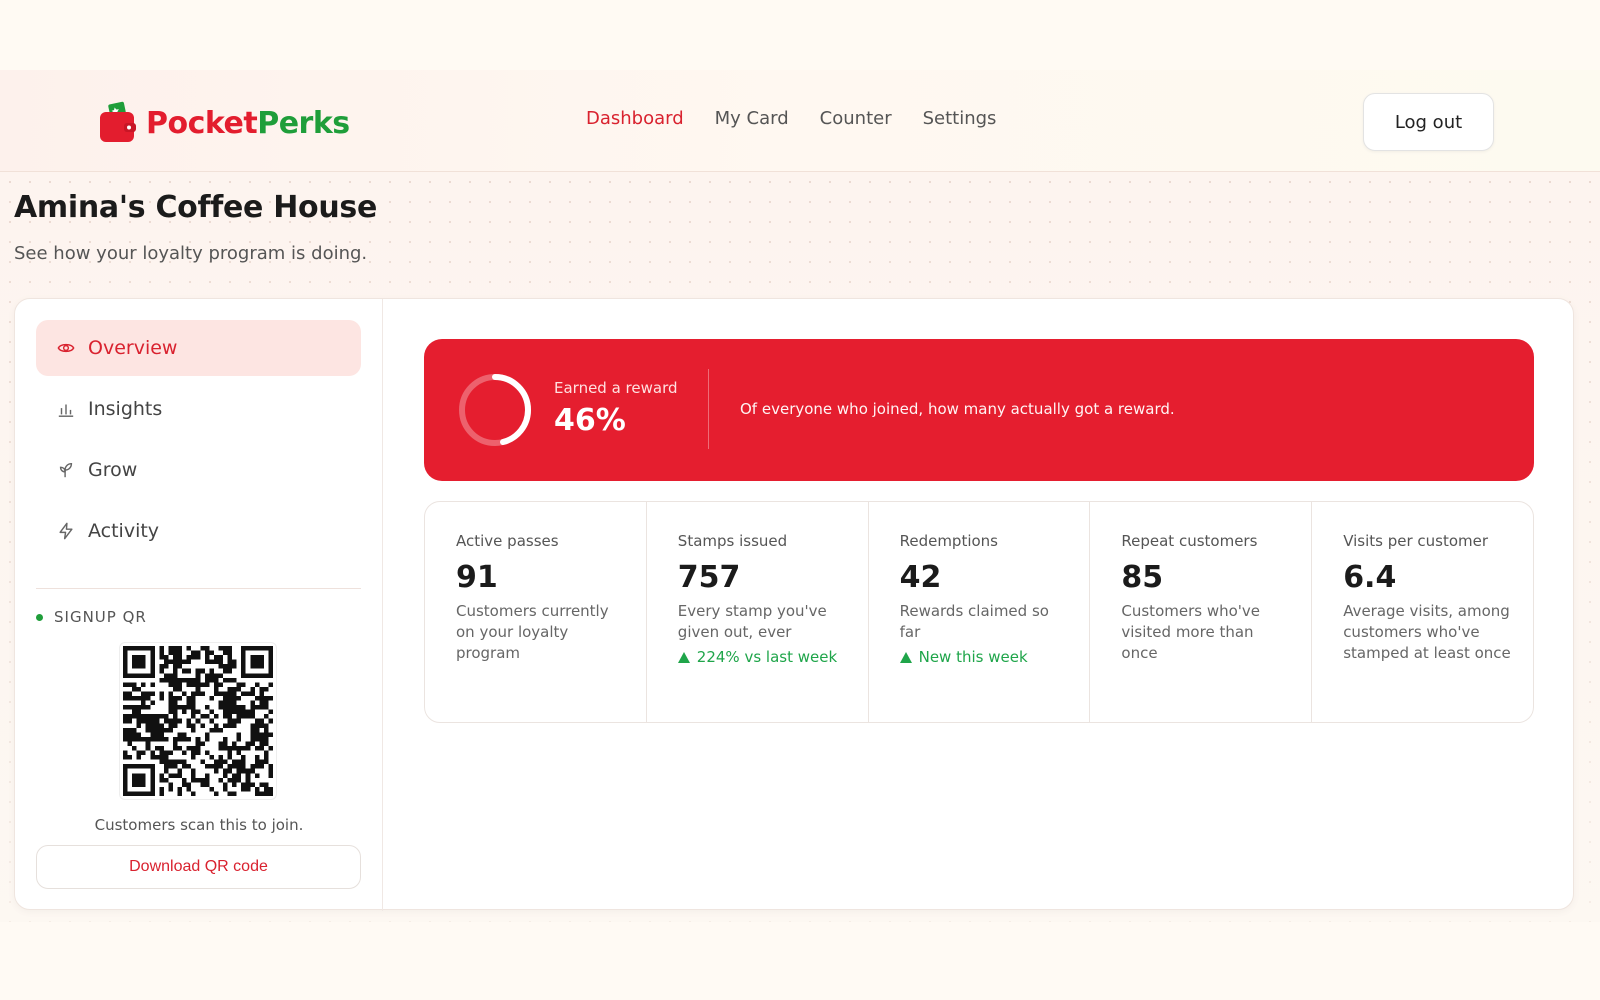  What do you see at coordinates (495, 410) in the screenshot?
I see `reward-progress-ring` at bounding box center [495, 410].